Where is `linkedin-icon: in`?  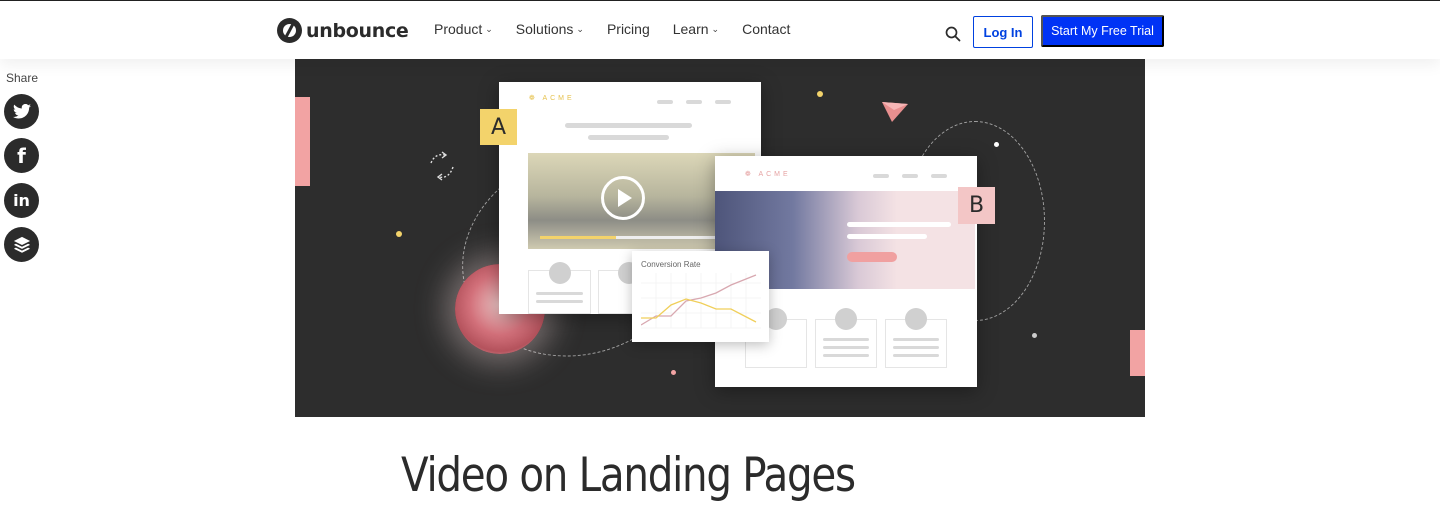
linkedin-icon: in is located at coordinates (21, 200).